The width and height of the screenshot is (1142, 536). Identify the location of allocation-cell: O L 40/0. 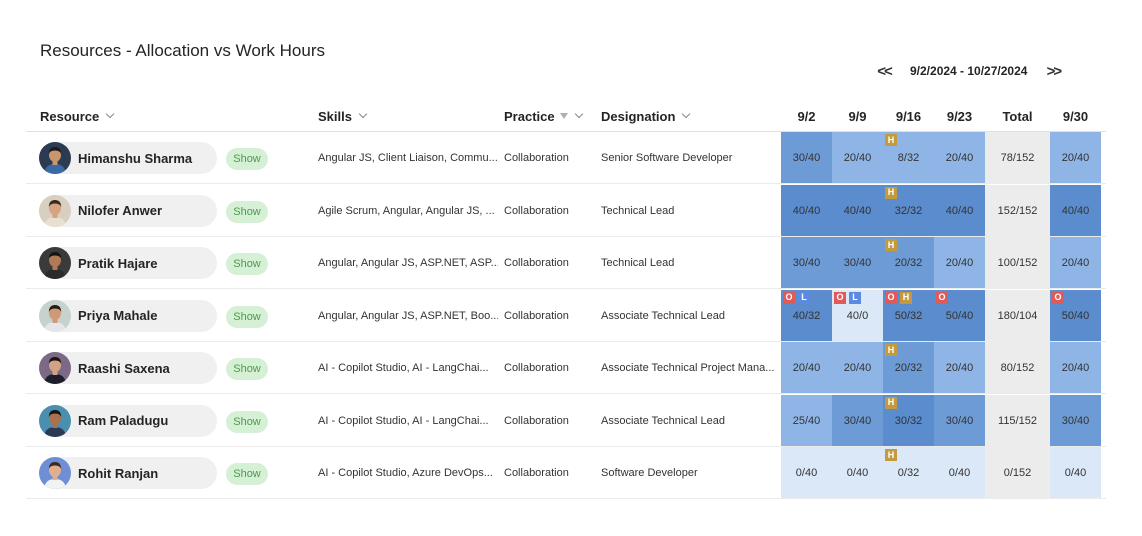
(857, 315).